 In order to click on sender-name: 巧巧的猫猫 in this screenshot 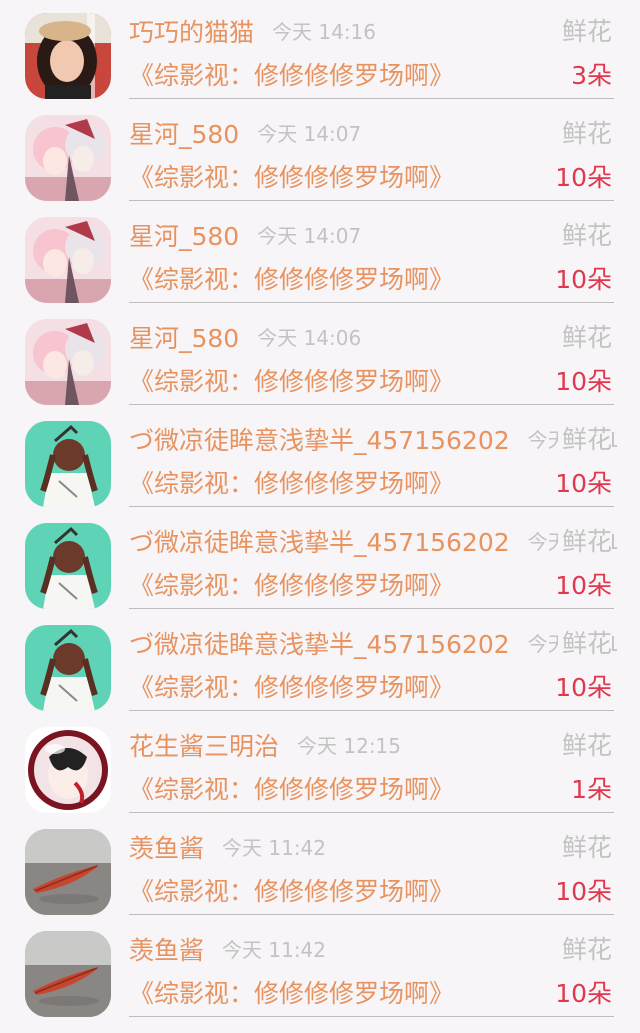, I will do `click(191, 32)`.